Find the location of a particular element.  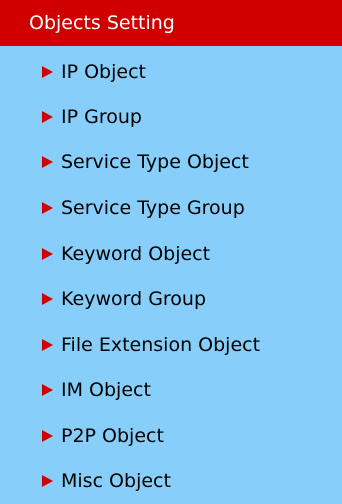

menu-item-label: IP Group is located at coordinates (101, 117).